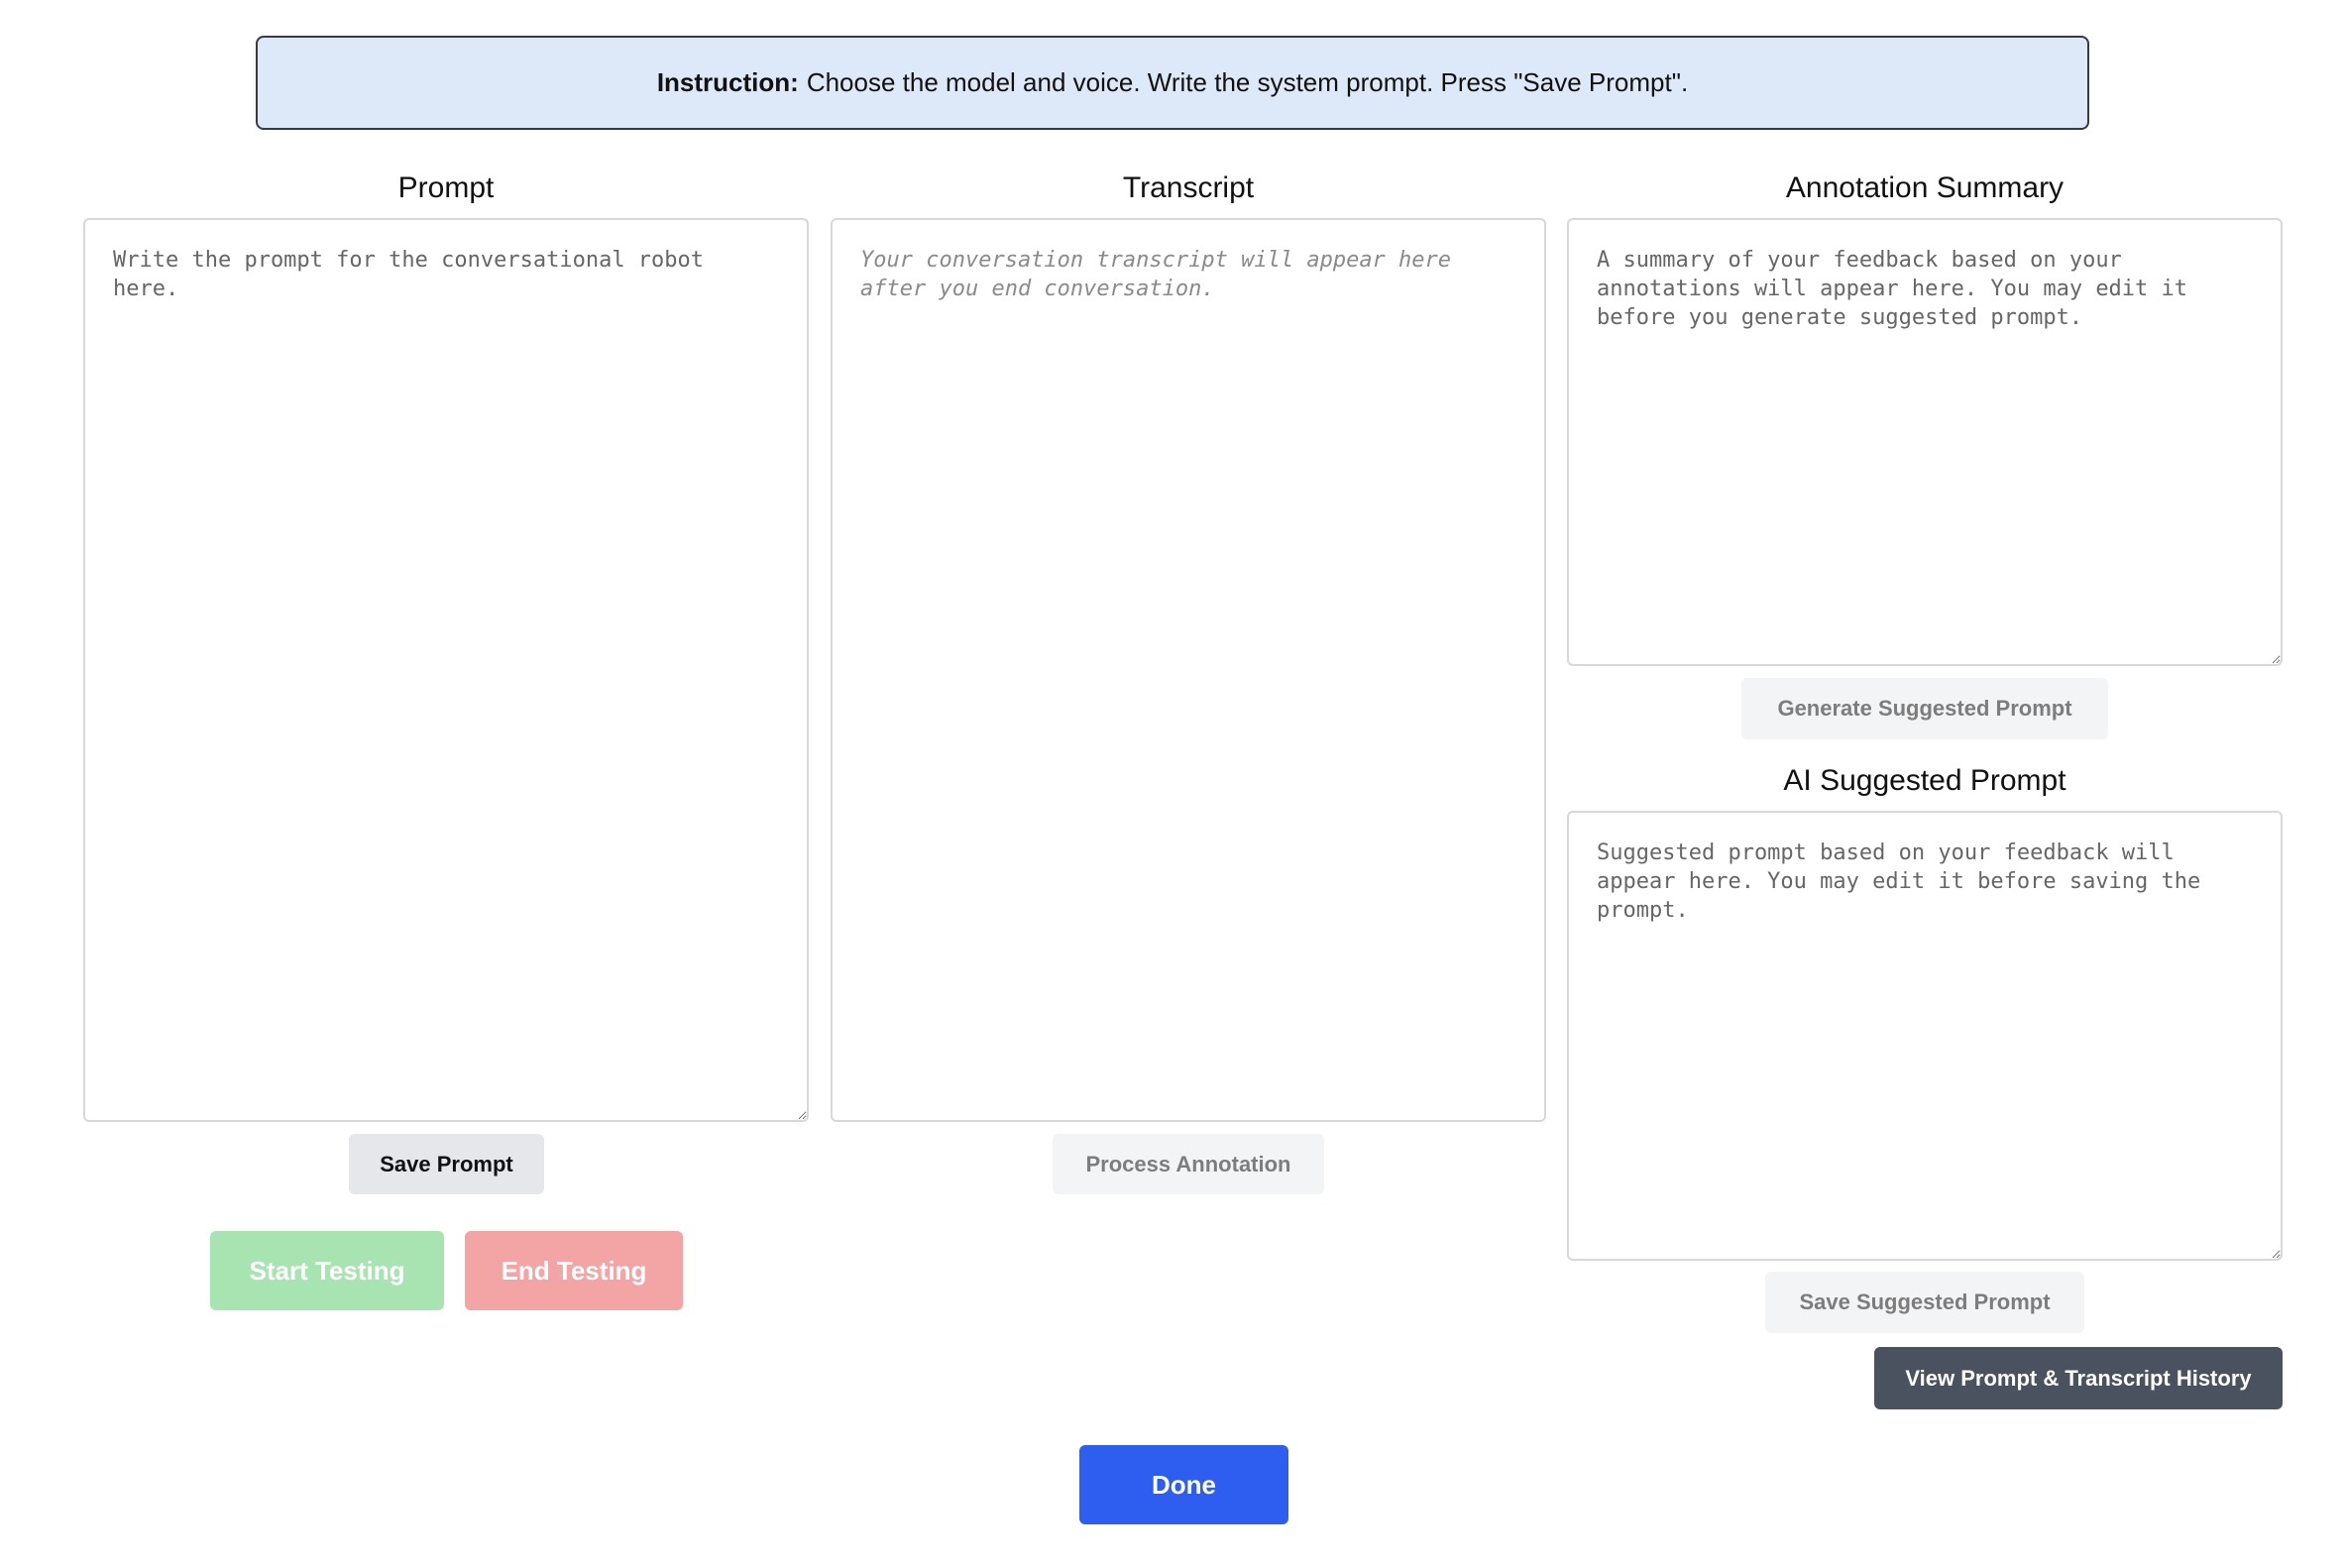 Image resolution: width=2345 pixels, height=1568 pixels. What do you see at coordinates (1925, 1036) in the screenshot?
I see `ai-suggested-prompt-textarea` at bounding box center [1925, 1036].